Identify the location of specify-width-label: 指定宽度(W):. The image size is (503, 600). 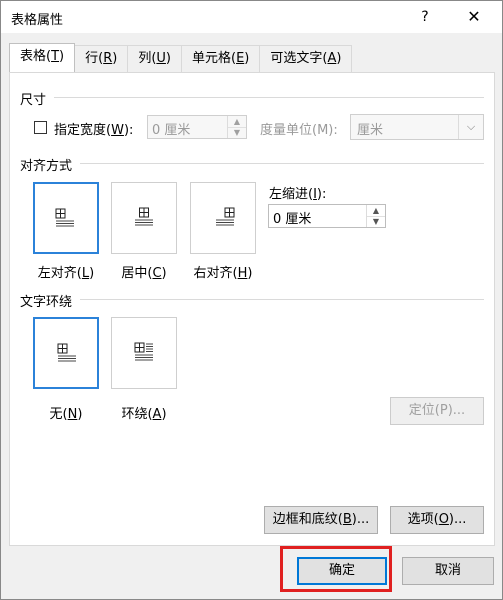
(94, 130).